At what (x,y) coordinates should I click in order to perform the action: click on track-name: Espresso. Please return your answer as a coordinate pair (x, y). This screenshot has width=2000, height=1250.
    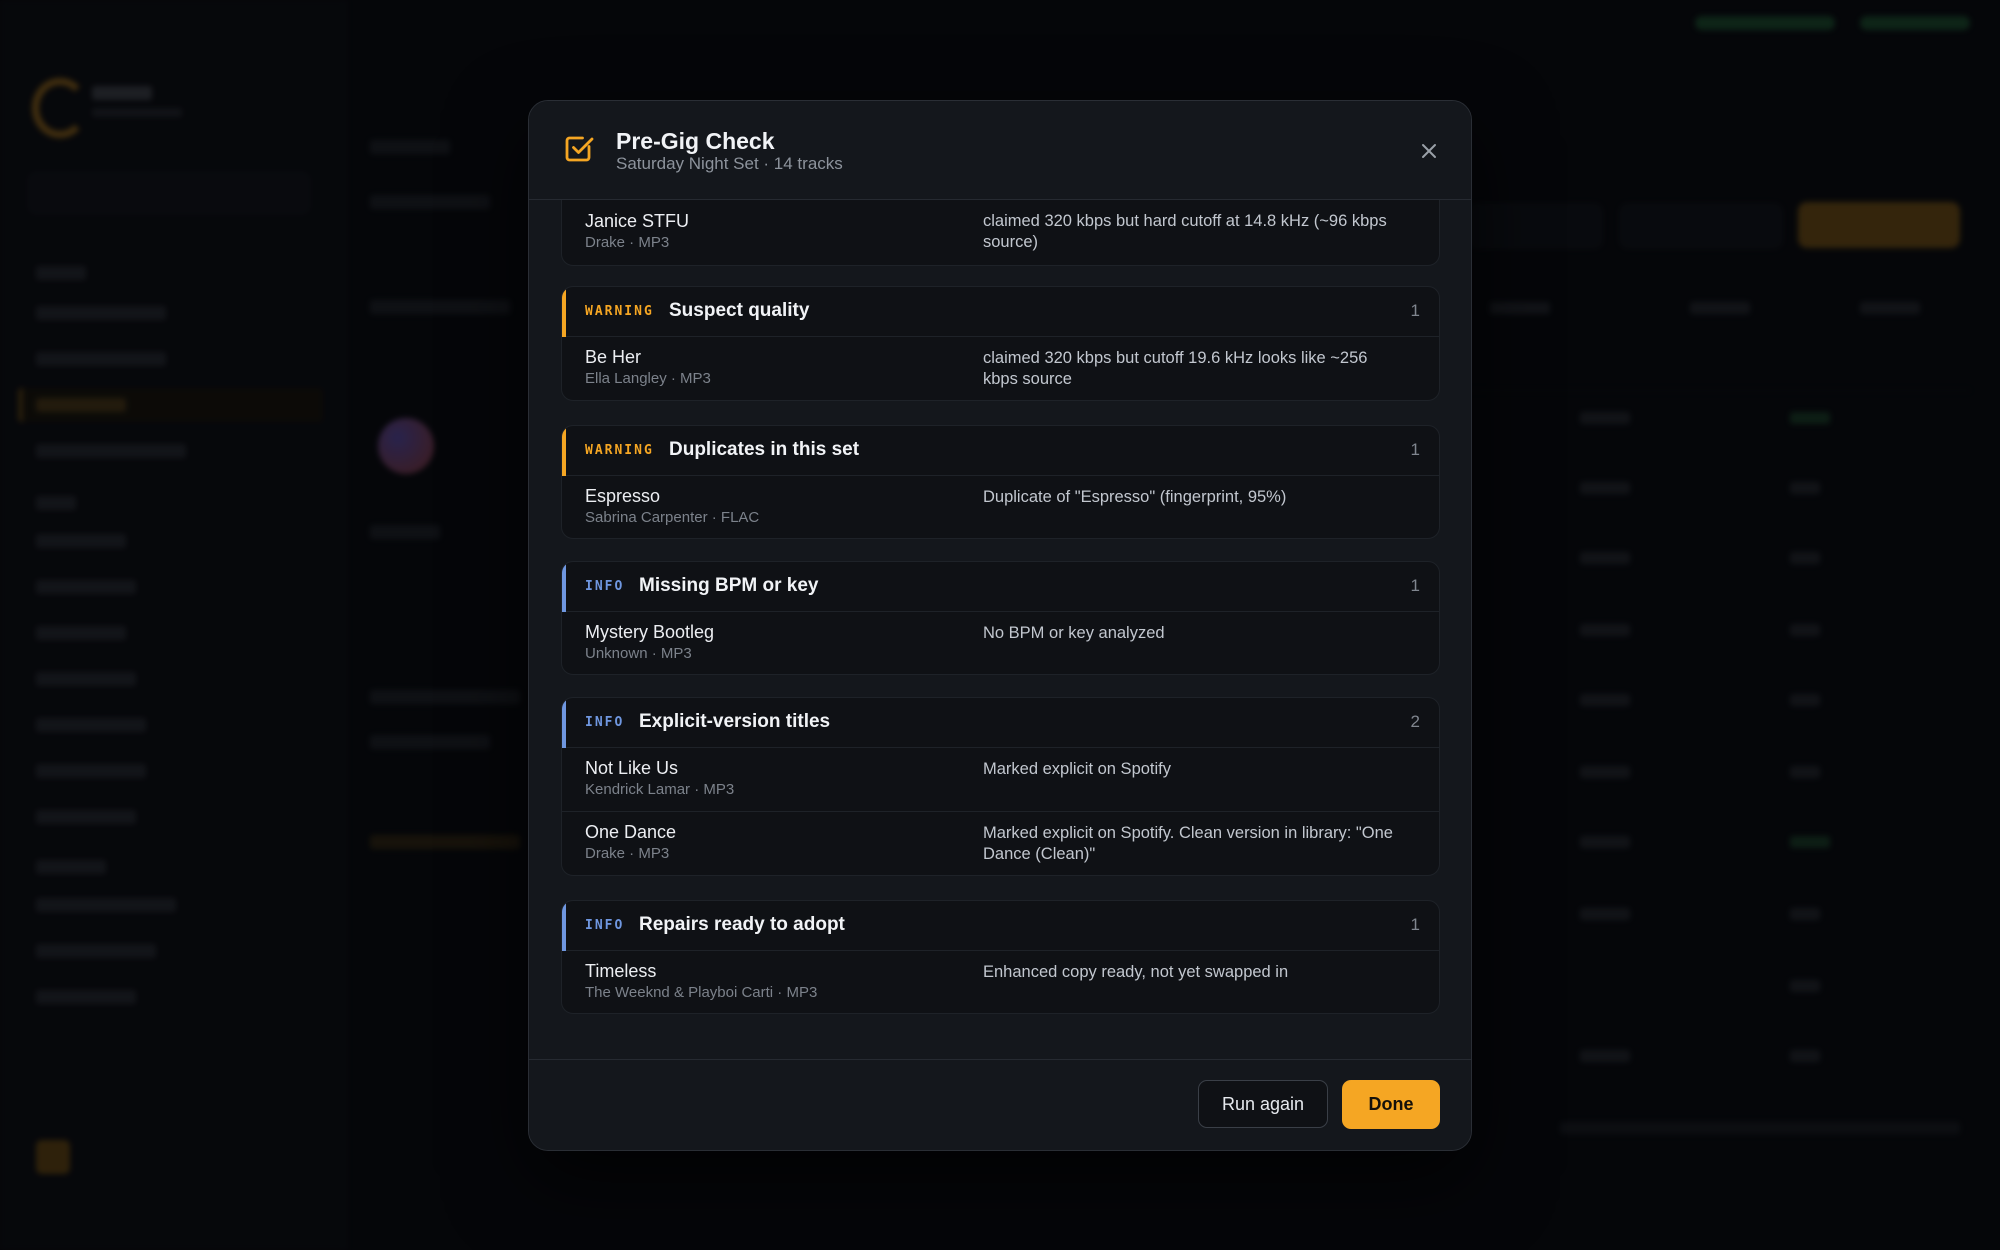
    Looking at the image, I should click on (623, 496).